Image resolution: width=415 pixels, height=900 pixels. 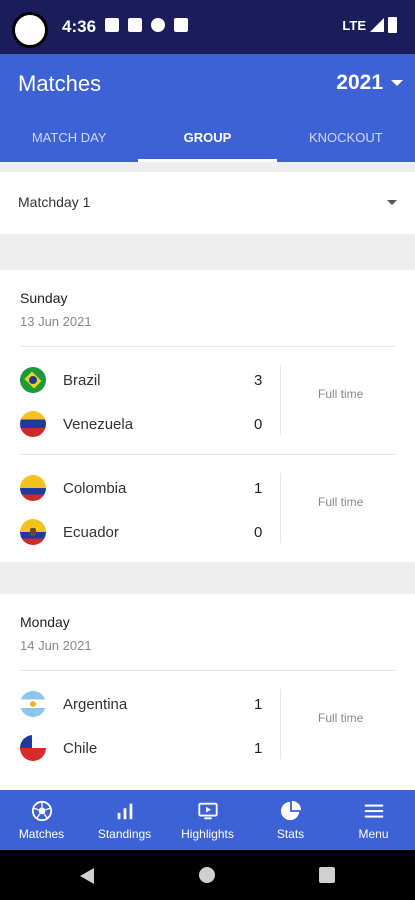 I want to click on away-team: Chile 1, so click(x=145, y=749).